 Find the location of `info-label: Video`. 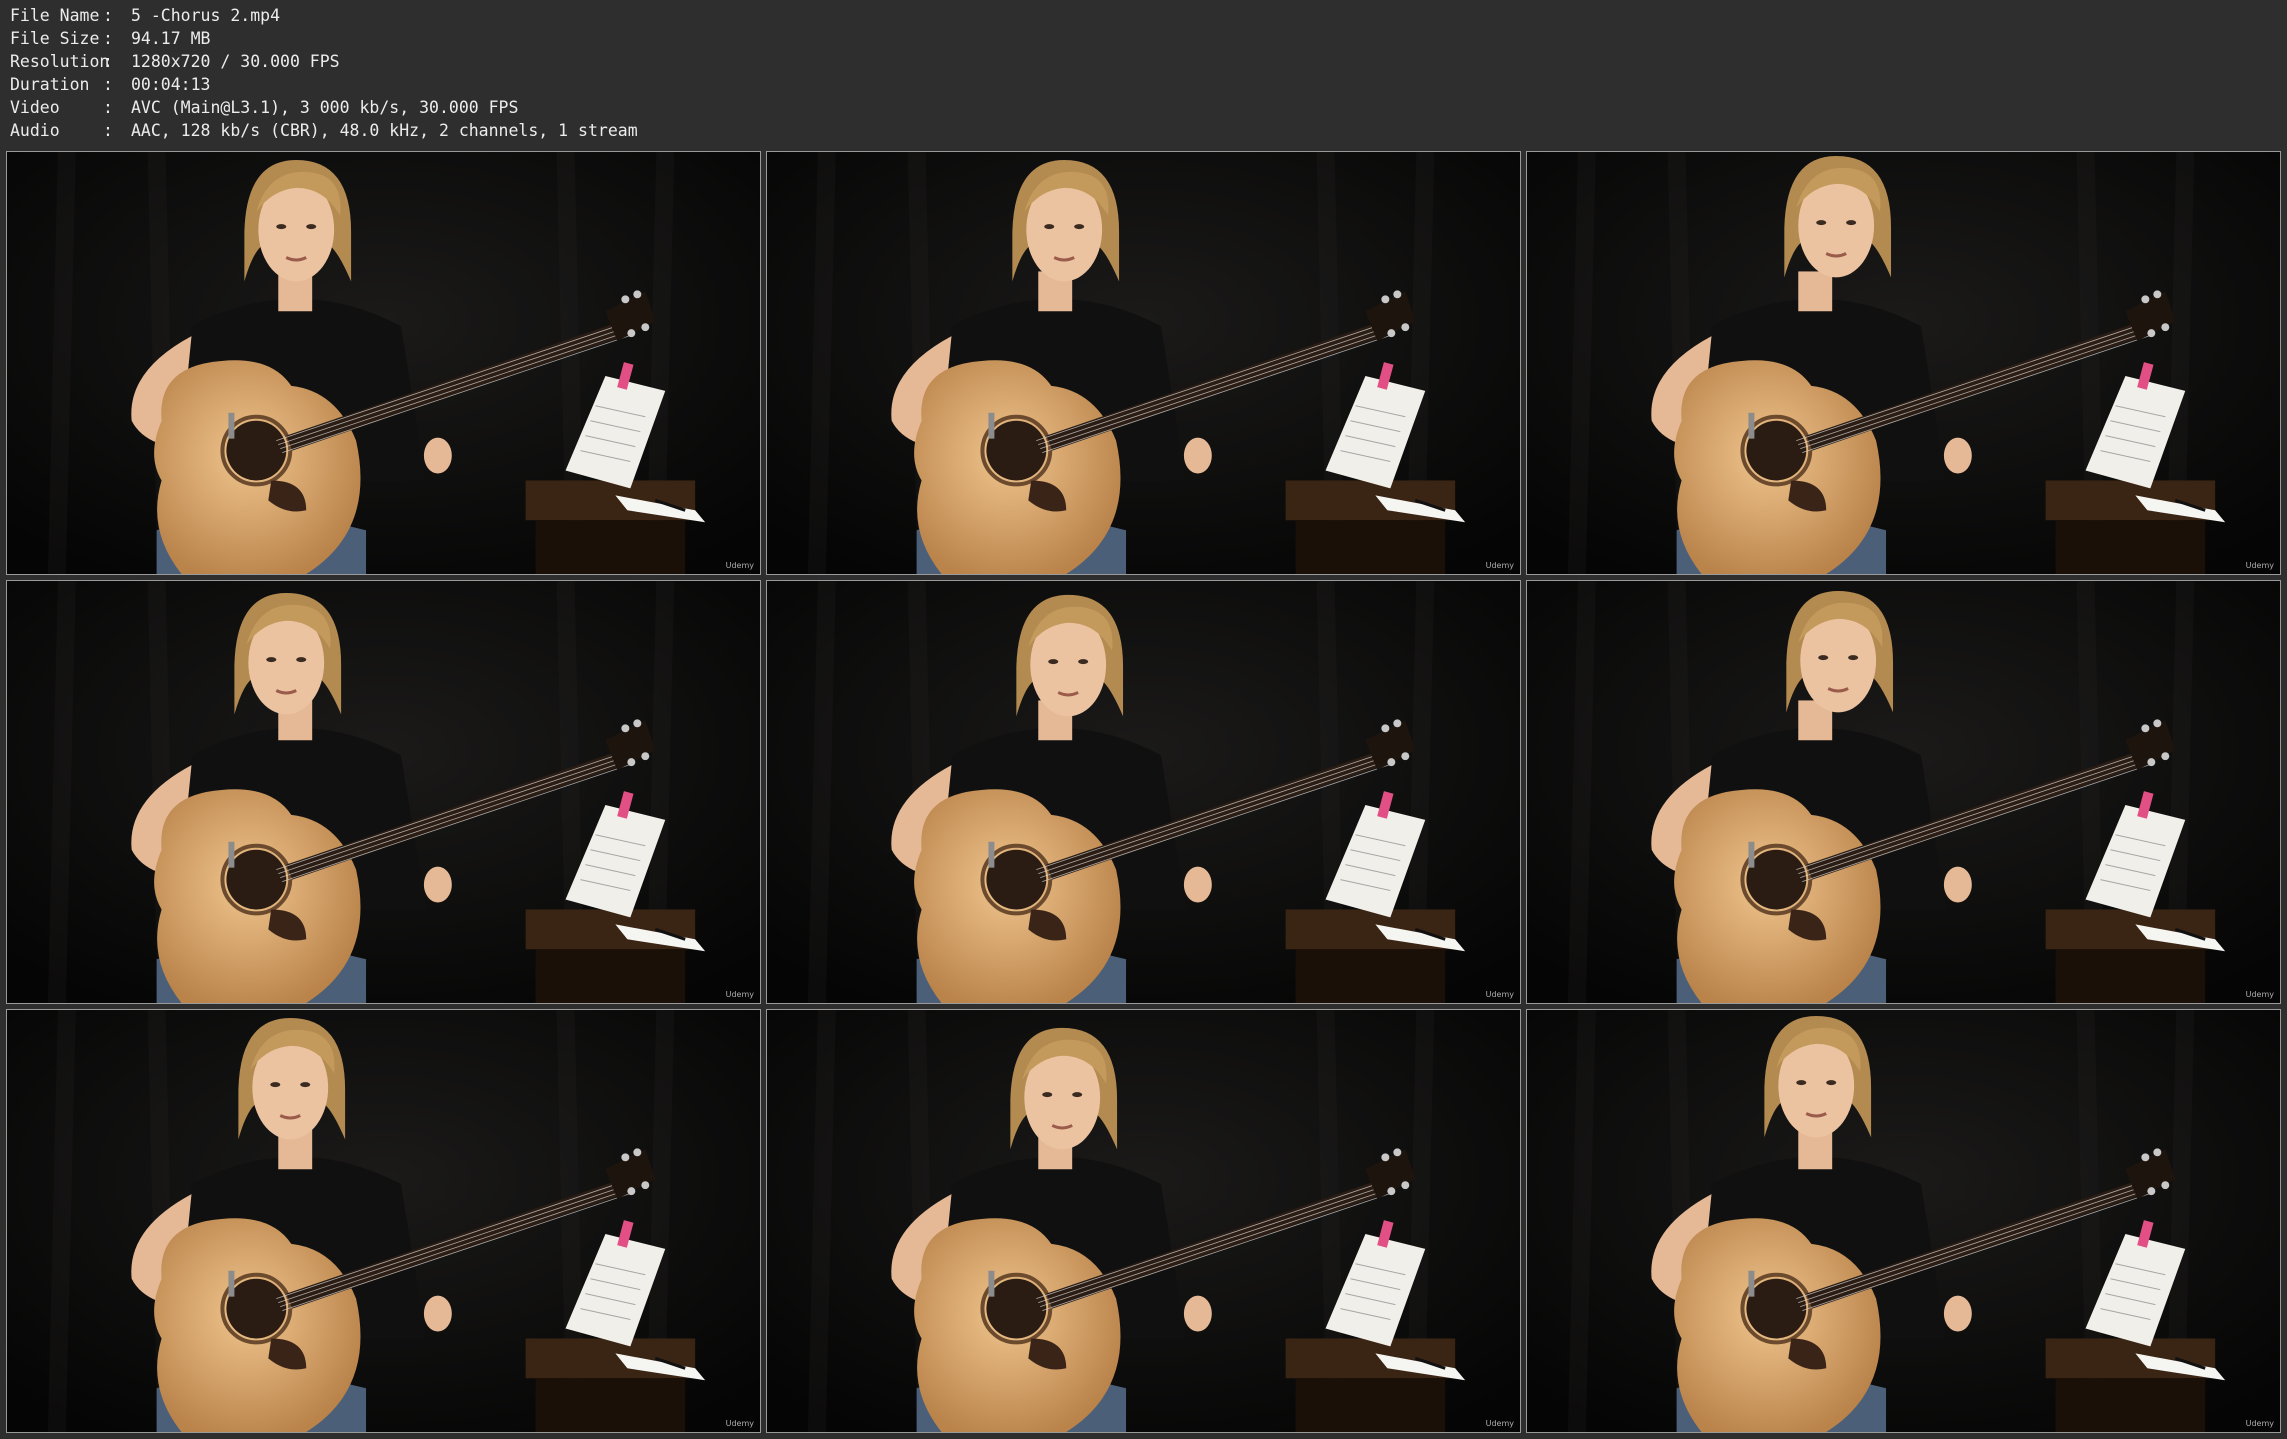

info-label: Video is located at coordinates (35, 107).